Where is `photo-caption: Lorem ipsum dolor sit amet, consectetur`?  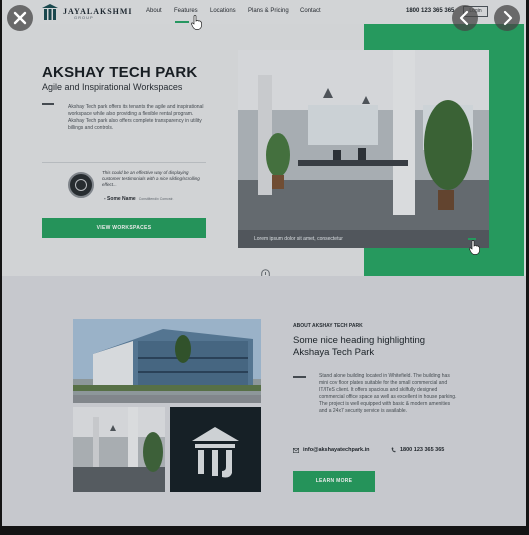
photo-caption: Lorem ipsum dolor sit amet, consectetur is located at coordinates (298, 239).